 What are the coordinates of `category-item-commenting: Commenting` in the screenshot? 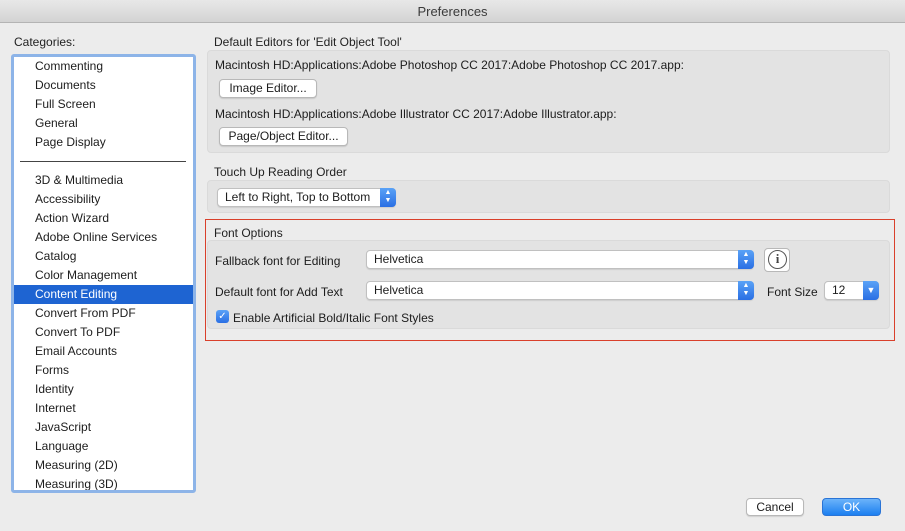 It's located at (103, 66).